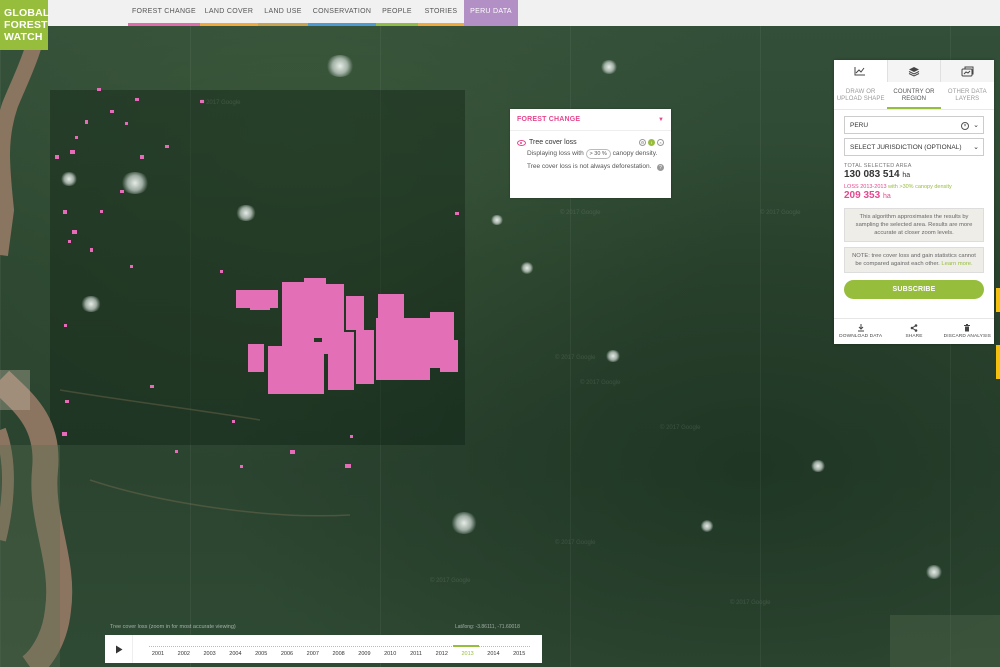 The width and height of the screenshot is (1000, 667). What do you see at coordinates (261, 654) in the screenshot?
I see `timeline-year-2005: 2005` at bounding box center [261, 654].